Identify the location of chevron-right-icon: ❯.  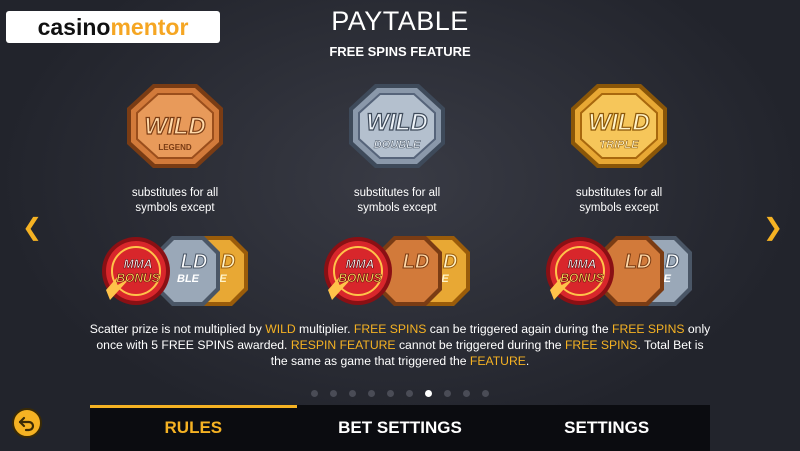
(773, 227).